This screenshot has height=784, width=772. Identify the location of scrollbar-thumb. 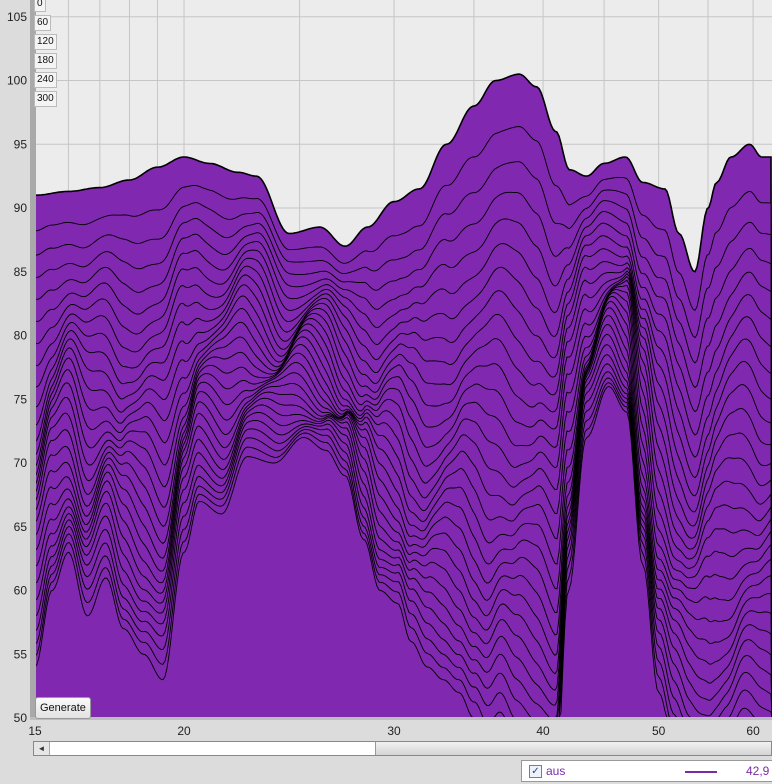
(573, 748).